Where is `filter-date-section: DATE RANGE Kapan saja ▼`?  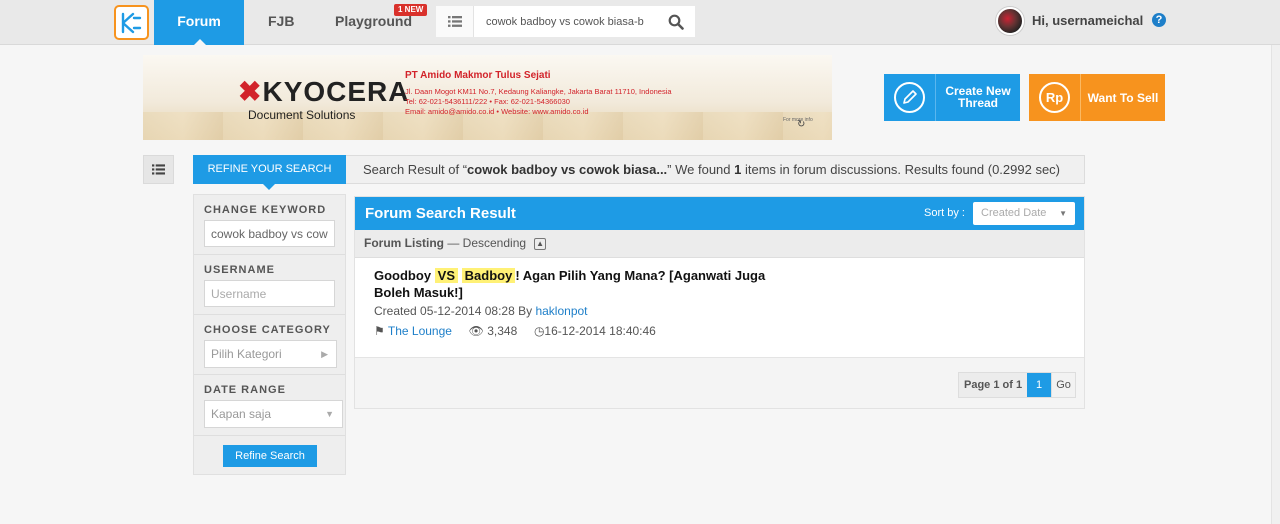
filter-date-section: DATE RANGE Kapan saja ▼ is located at coordinates (269, 405).